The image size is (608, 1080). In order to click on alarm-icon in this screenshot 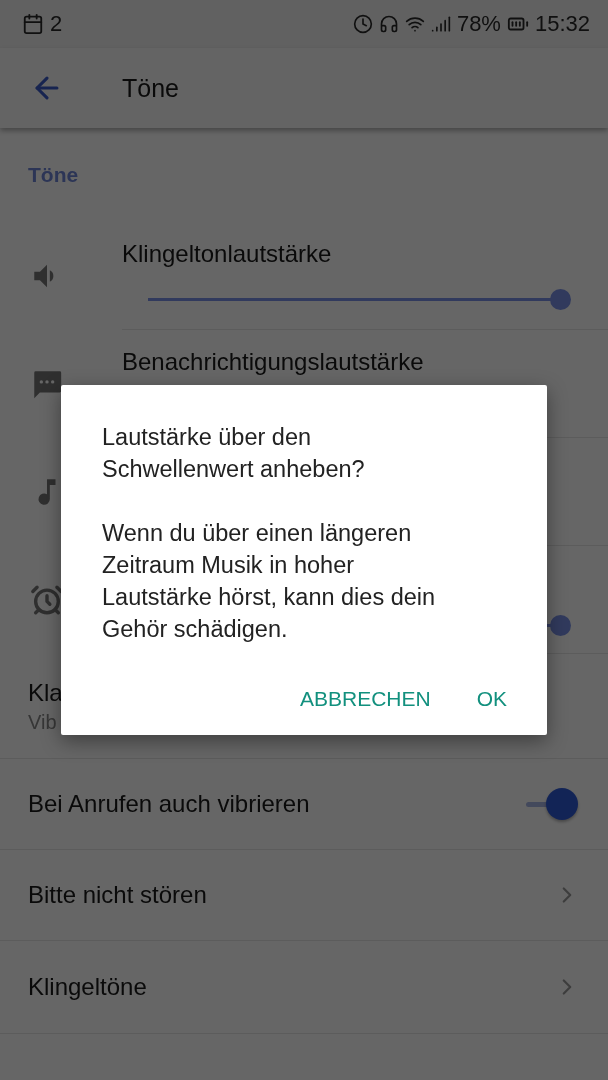, I will do `click(362, 24)`.